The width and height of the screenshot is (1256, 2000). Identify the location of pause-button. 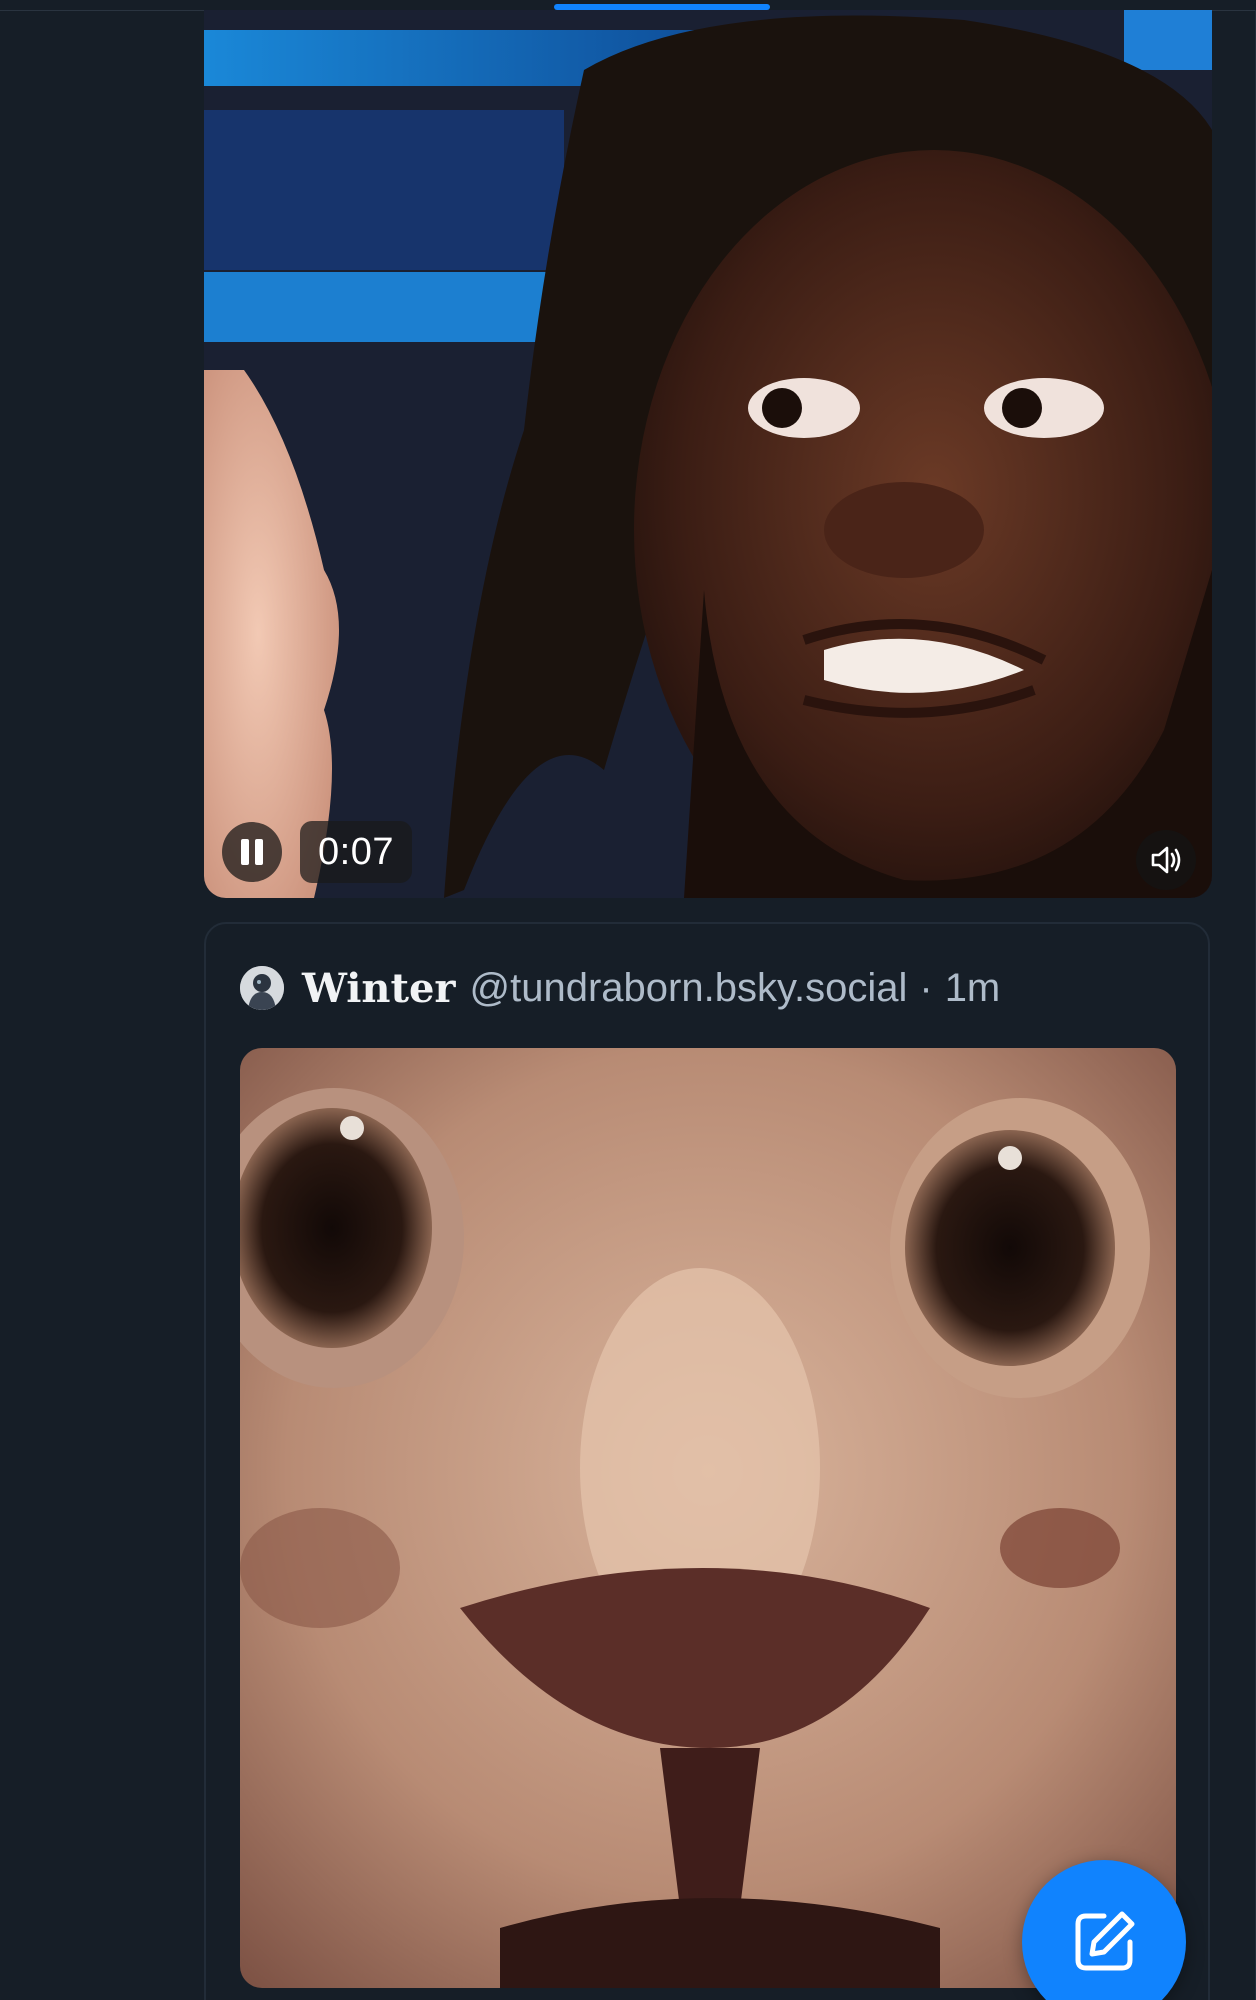
(252, 852).